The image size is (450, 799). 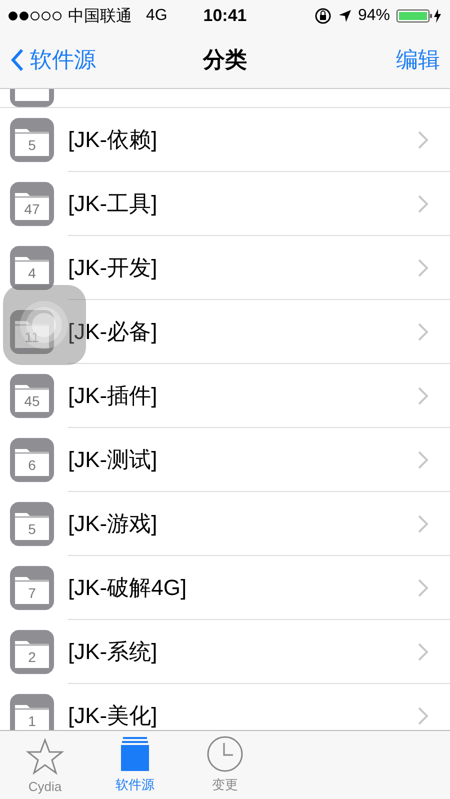 I want to click on category-row: 11 [JK-必备], so click(x=225, y=332).